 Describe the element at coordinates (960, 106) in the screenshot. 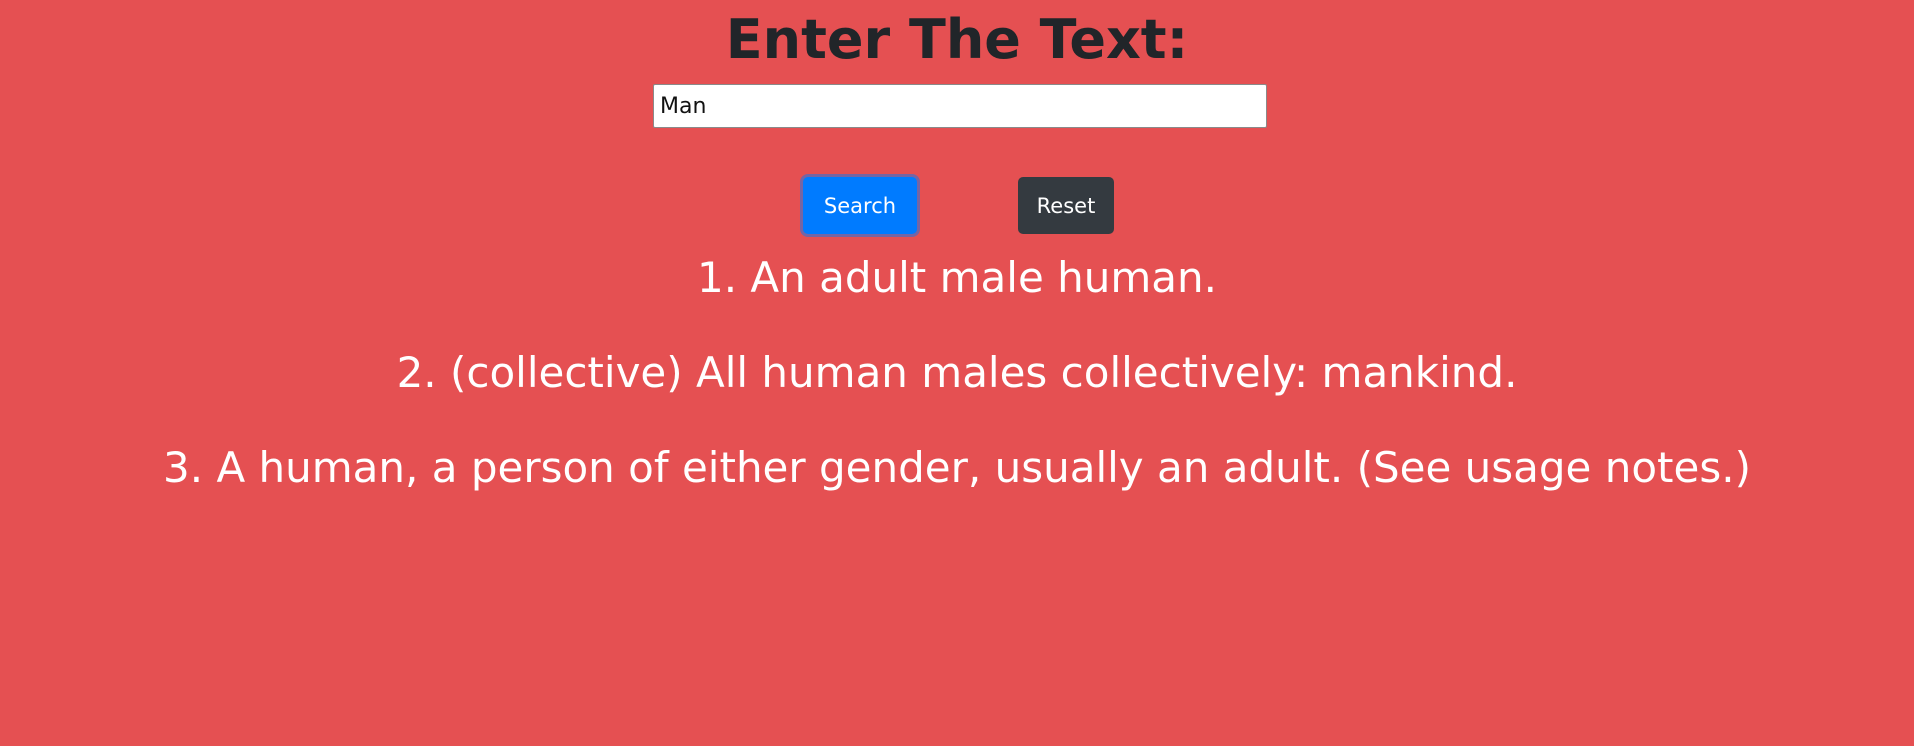

I see `search-input` at that location.